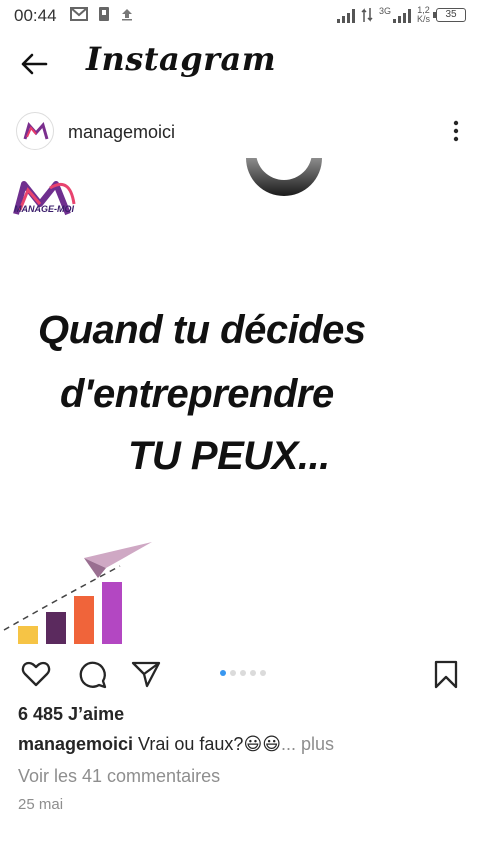 The width and height of the screenshot is (480, 854). Describe the element at coordinates (449, 15) in the screenshot. I see `battery-icon: 35` at that location.